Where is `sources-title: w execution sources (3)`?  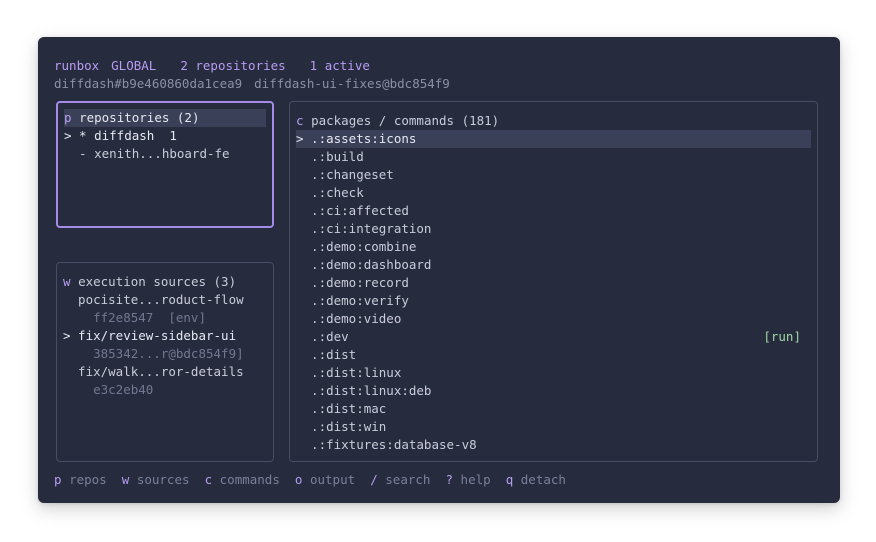
sources-title: w execution sources (3) is located at coordinates (150, 281).